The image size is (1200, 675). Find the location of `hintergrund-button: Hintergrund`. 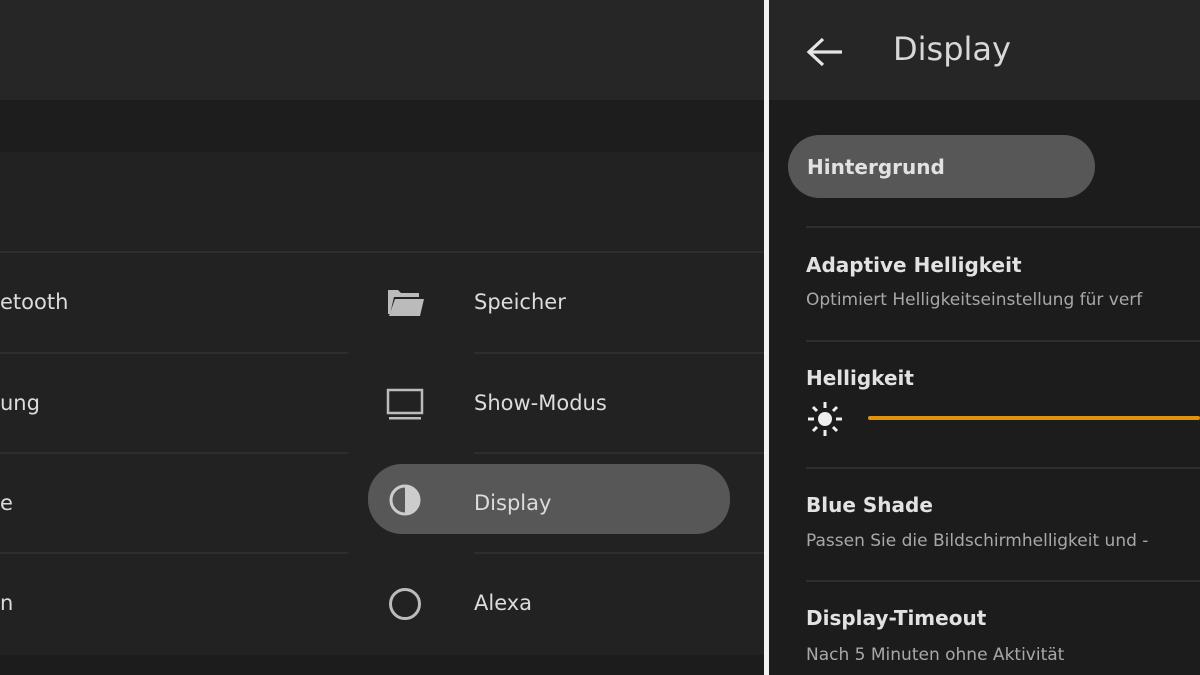

hintergrund-button: Hintergrund is located at coordinates (941, 166).